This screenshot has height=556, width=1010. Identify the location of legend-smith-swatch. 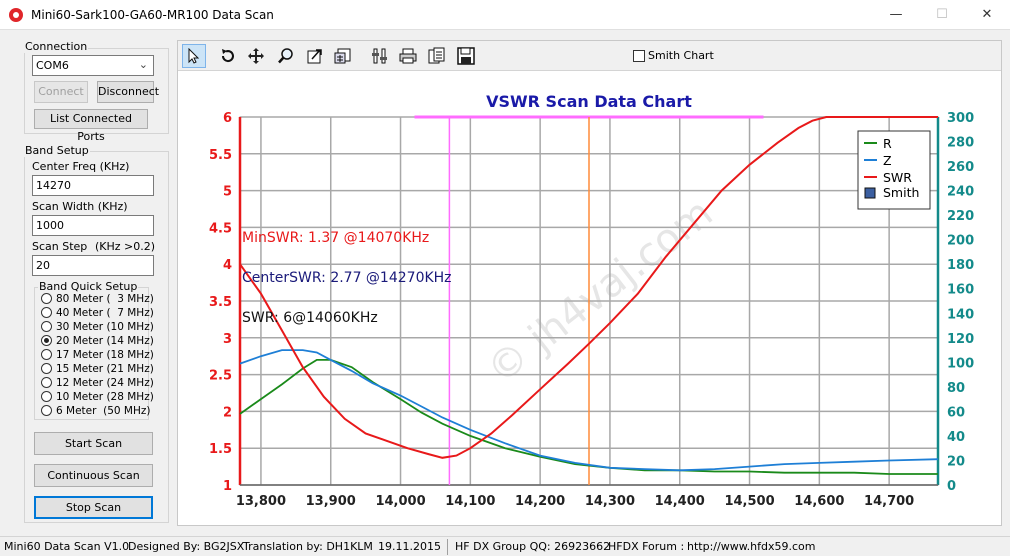
(870, 193).